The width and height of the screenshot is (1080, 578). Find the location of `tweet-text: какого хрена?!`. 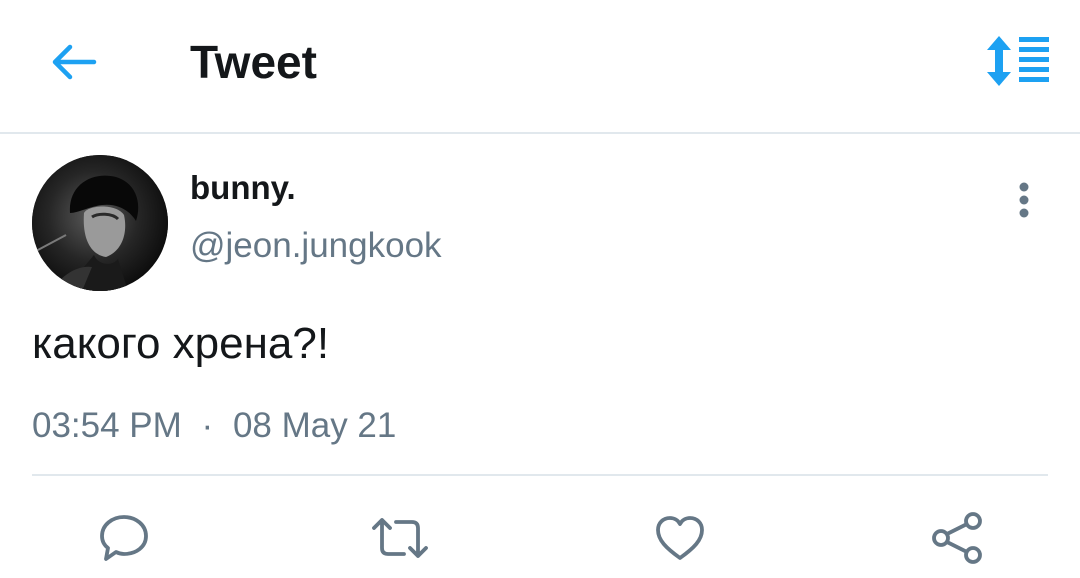

tweet-text: какого хрена?! is located at coordinates (181, 343).